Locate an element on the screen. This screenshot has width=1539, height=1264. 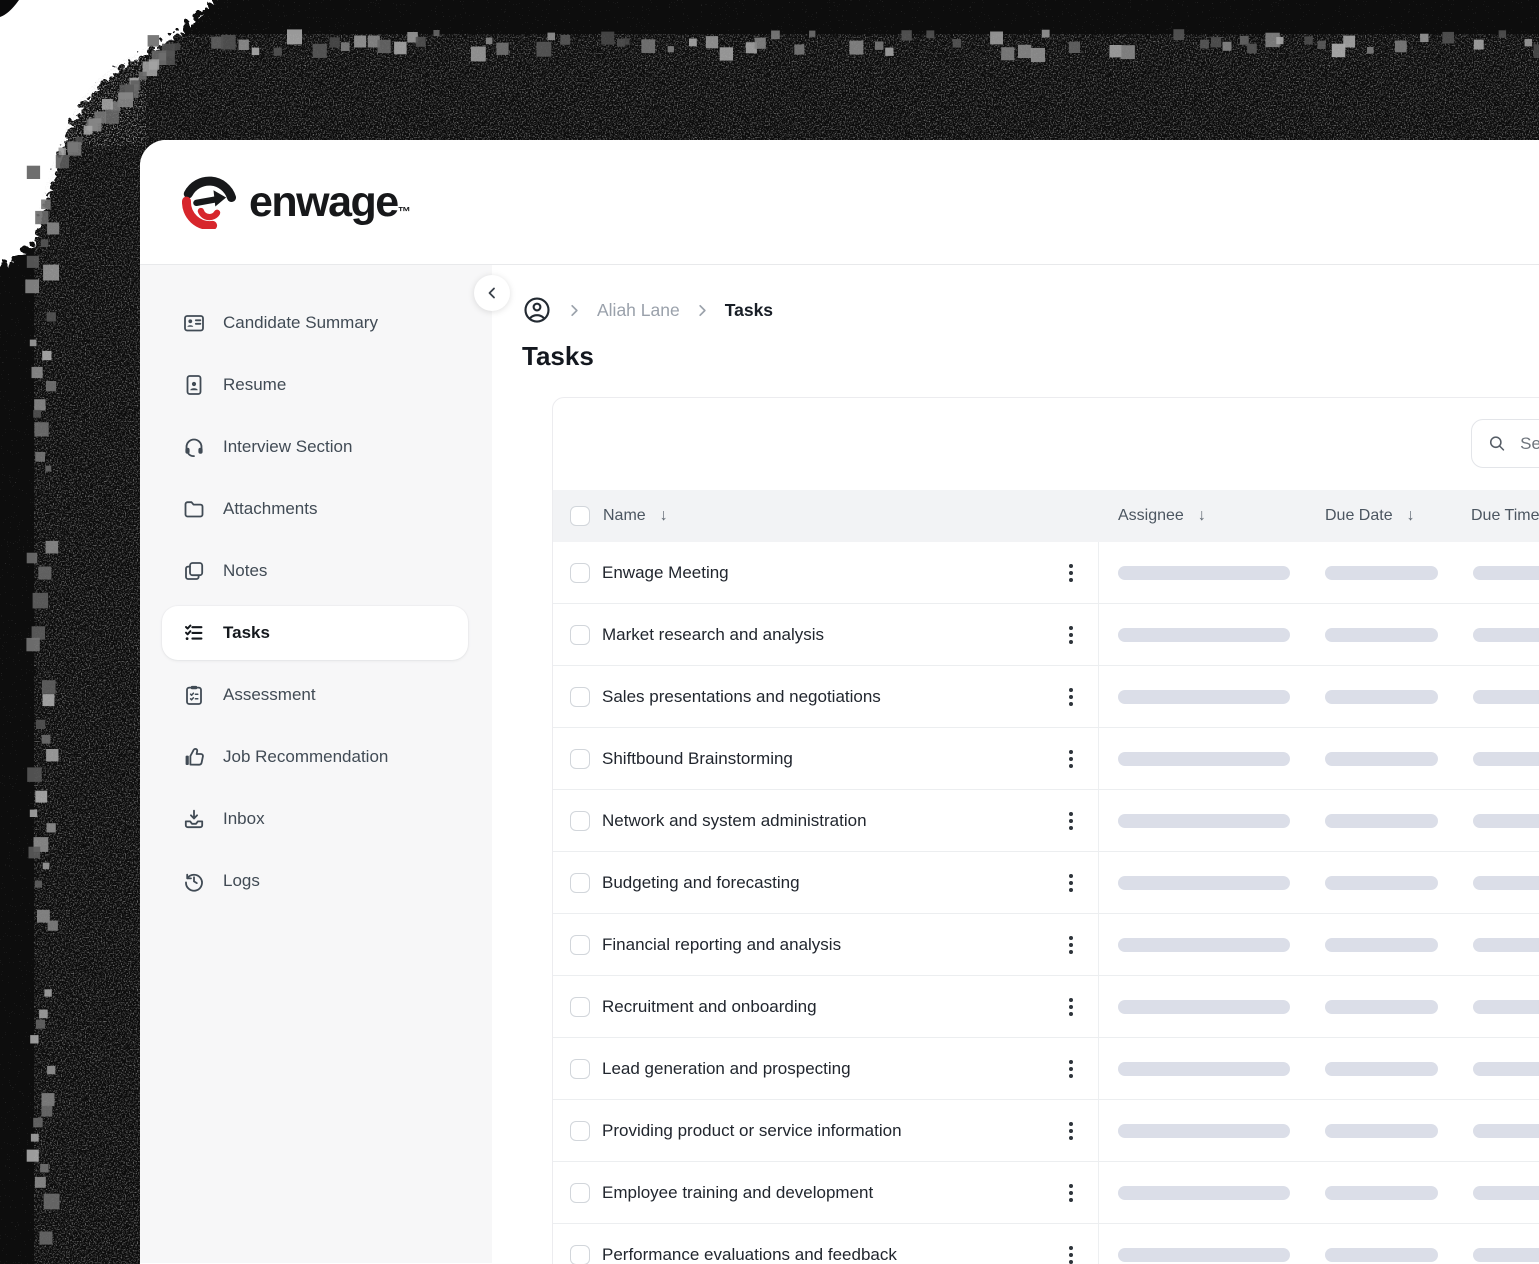
breadcrumb-user: Aliah Lane is located at coordinates (638, 310).